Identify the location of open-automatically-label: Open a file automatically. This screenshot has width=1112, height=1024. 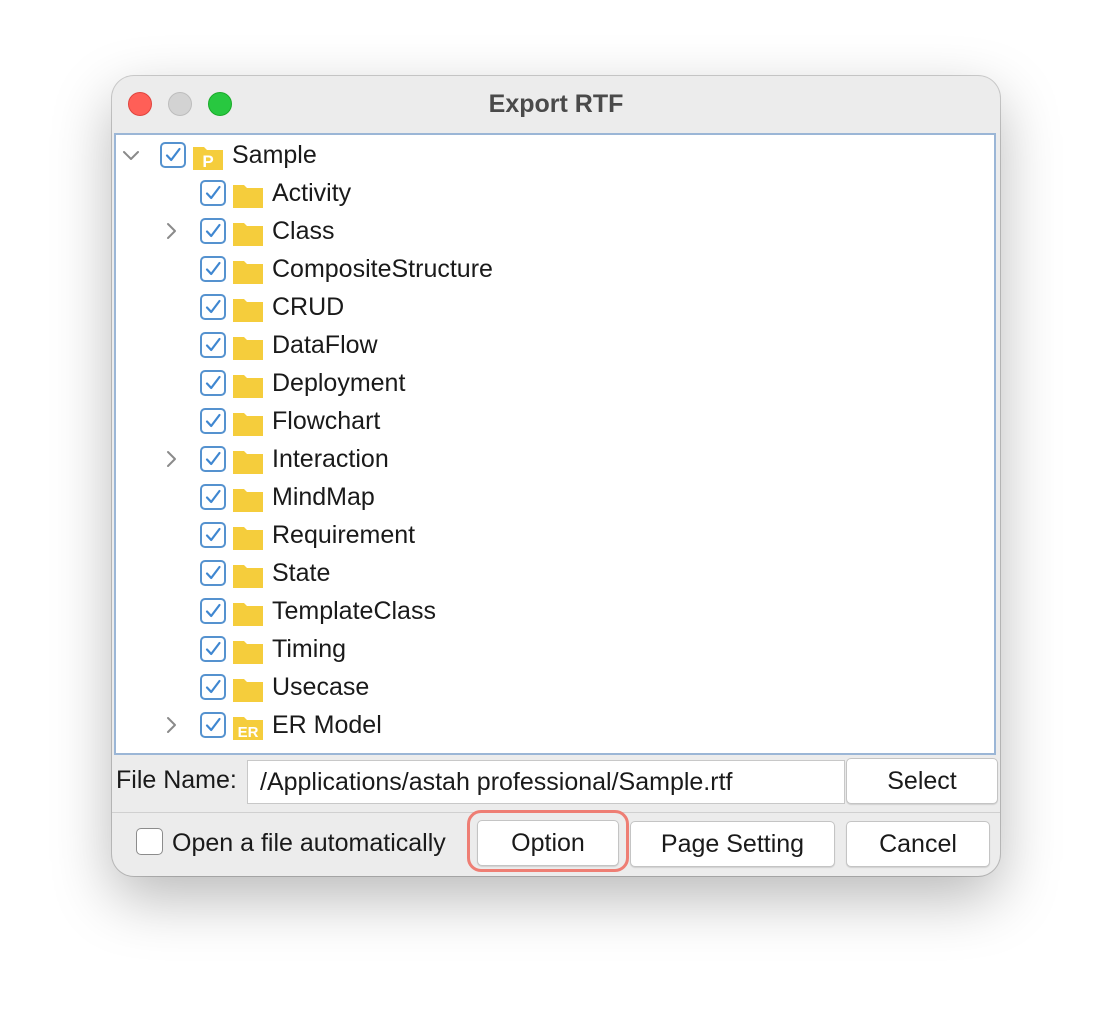
(309, 843).